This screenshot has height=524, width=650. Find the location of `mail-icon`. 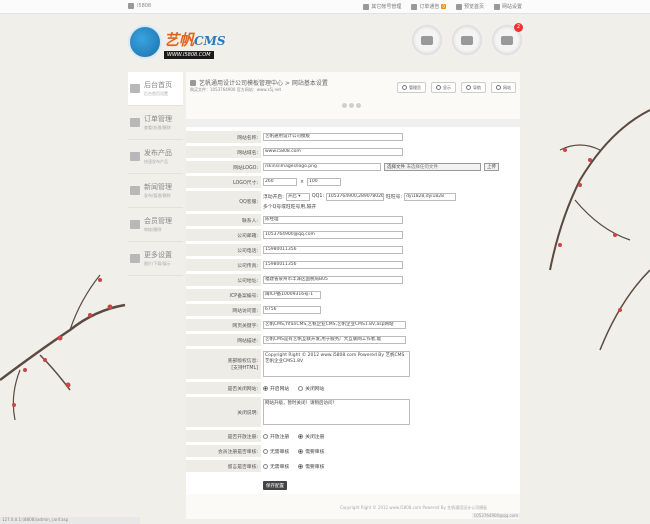

mail-icon is located at coordinates (414, 6).